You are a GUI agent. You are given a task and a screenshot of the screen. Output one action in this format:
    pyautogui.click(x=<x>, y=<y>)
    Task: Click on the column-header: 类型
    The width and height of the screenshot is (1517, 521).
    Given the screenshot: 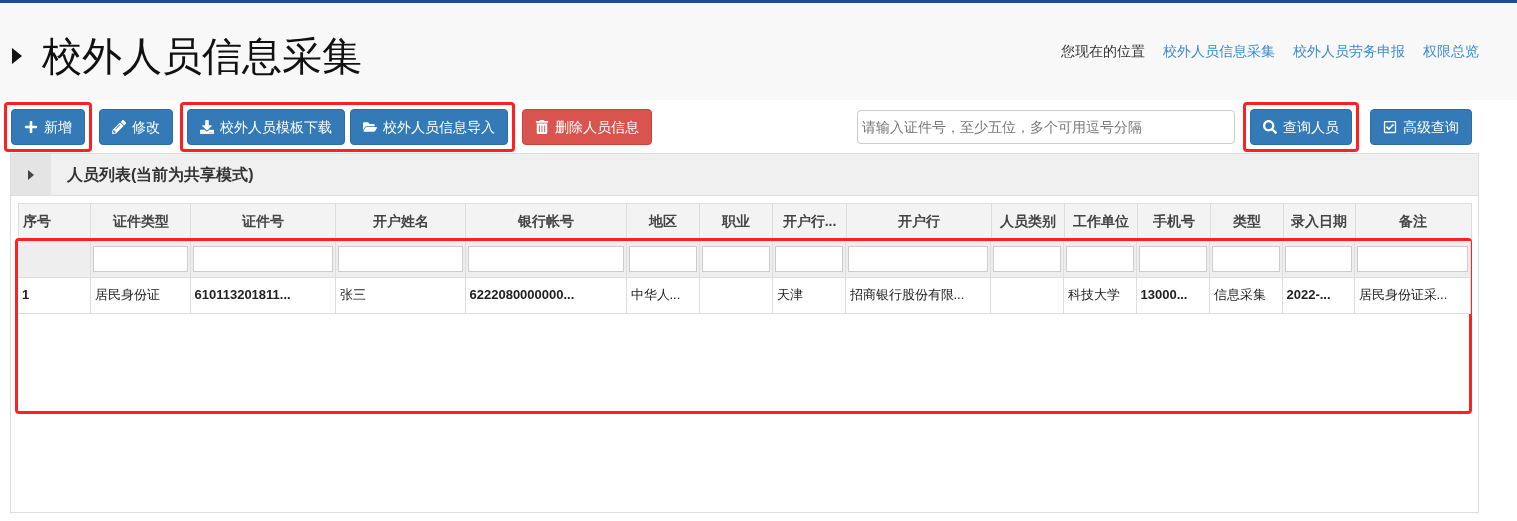 What is the action you would take?
    pyautogui.click(x=1247, y=221)
    